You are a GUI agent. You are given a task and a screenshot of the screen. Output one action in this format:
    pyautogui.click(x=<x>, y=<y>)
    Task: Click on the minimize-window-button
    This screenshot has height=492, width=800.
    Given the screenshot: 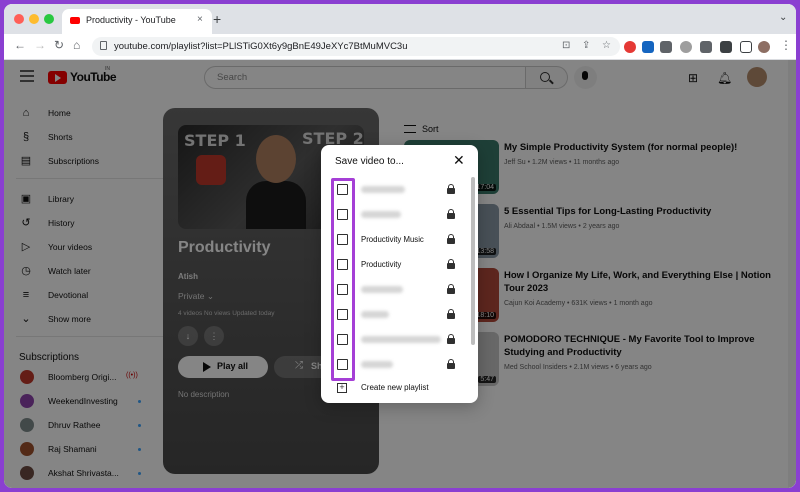 What is the action you would take?
    pyautogui.click(x=34, y=19)
    